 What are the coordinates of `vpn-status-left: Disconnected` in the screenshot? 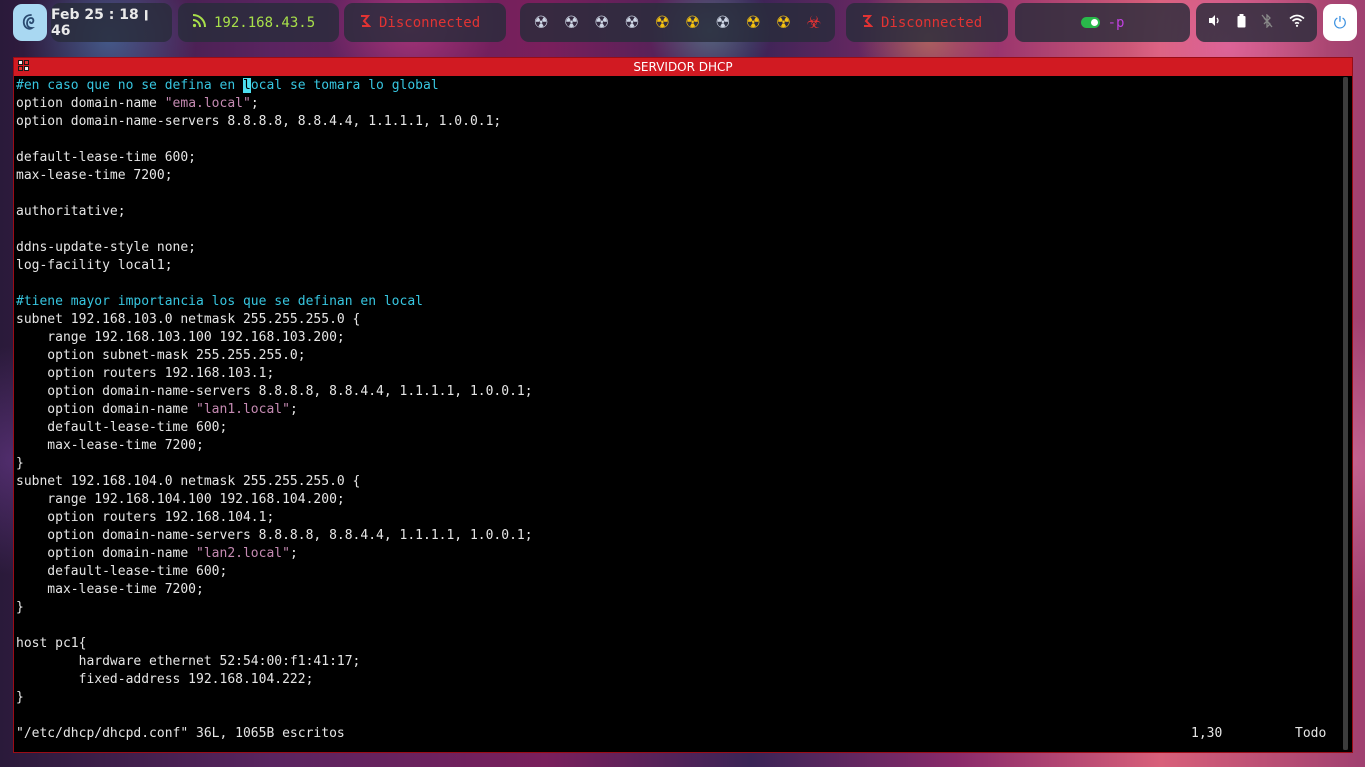 It's located at (425, 22).